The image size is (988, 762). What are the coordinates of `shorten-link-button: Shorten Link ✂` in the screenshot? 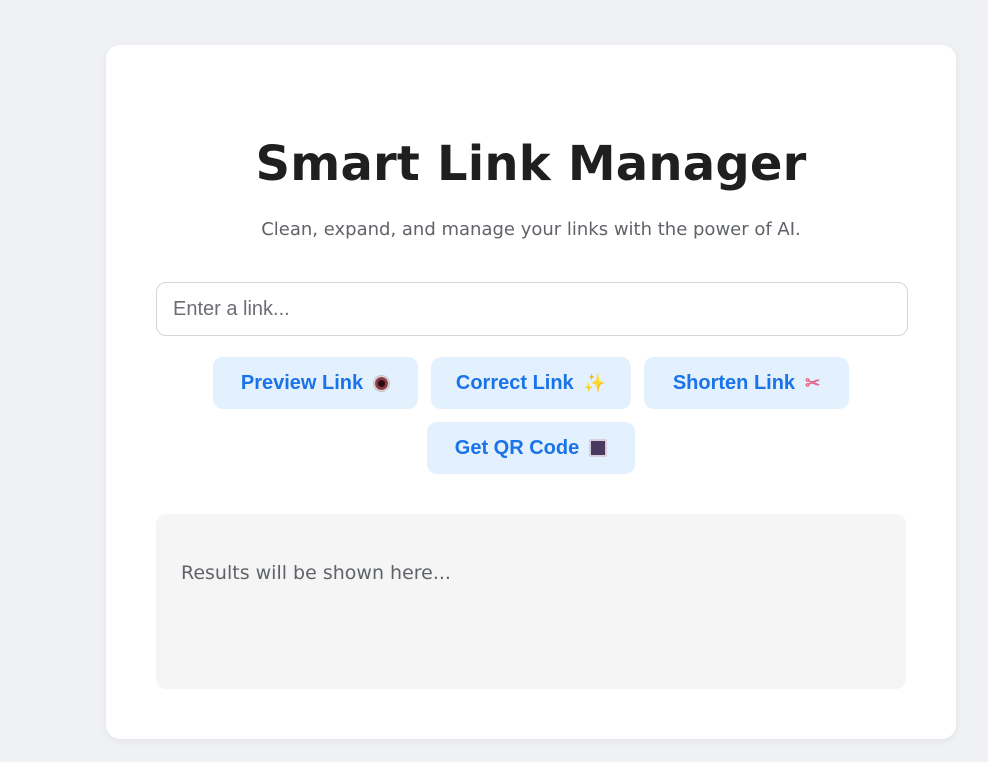 It's located at (746, 383).